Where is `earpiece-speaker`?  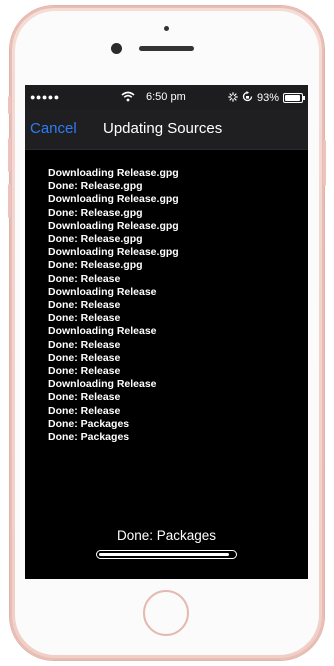 earpiece-speaker is located at coordinates (166, 48).